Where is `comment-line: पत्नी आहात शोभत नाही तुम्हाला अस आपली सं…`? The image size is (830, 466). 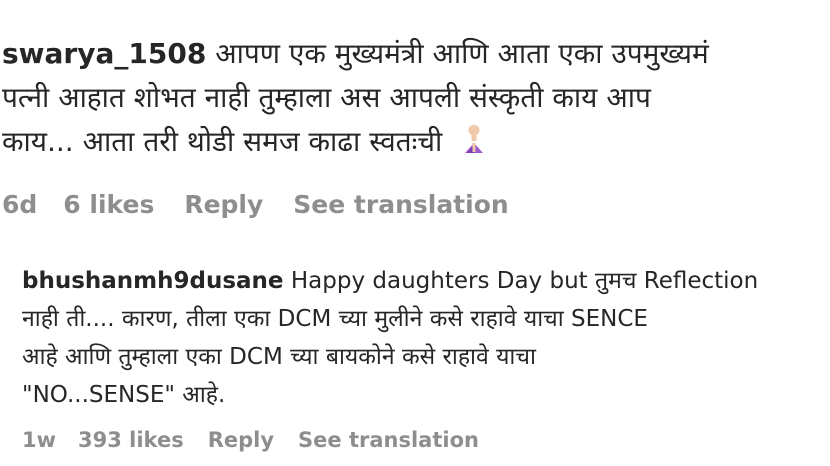
comment-line: पत्नी आहात शोभत नाही तुम्हाला अस आपली सं… is located at coordinates (326, 97).